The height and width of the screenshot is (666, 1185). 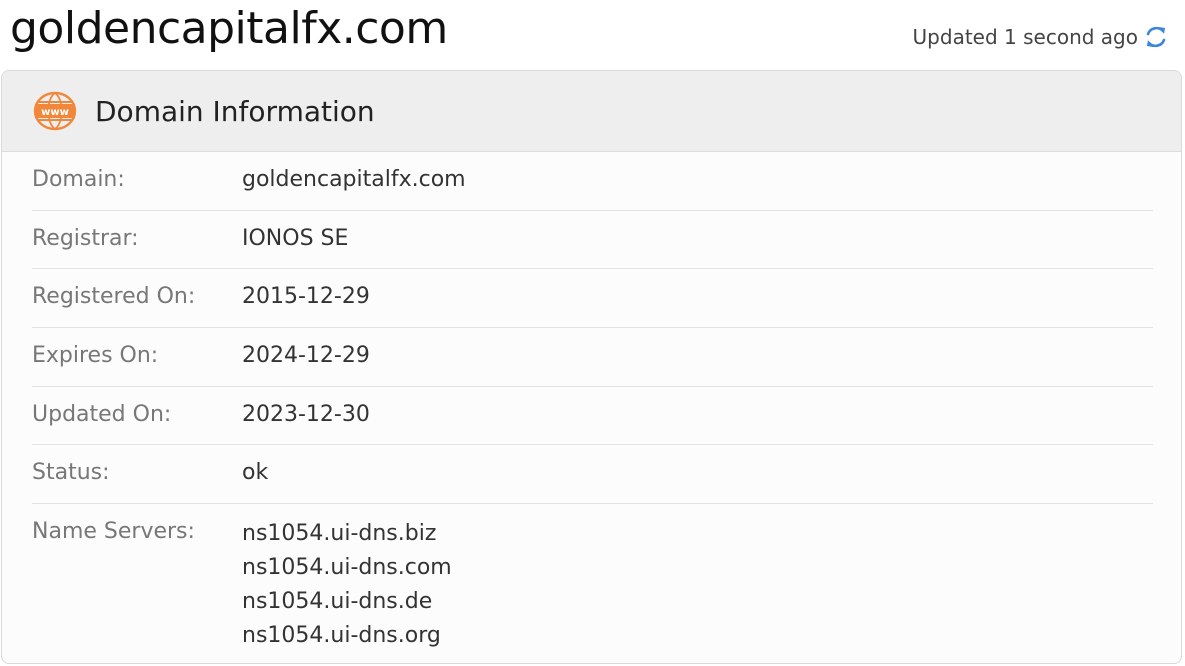 What do you see at coordinates (1156, 37) in the screenshot?
I see `refresh-icon` at bounding box center [1156, 37].